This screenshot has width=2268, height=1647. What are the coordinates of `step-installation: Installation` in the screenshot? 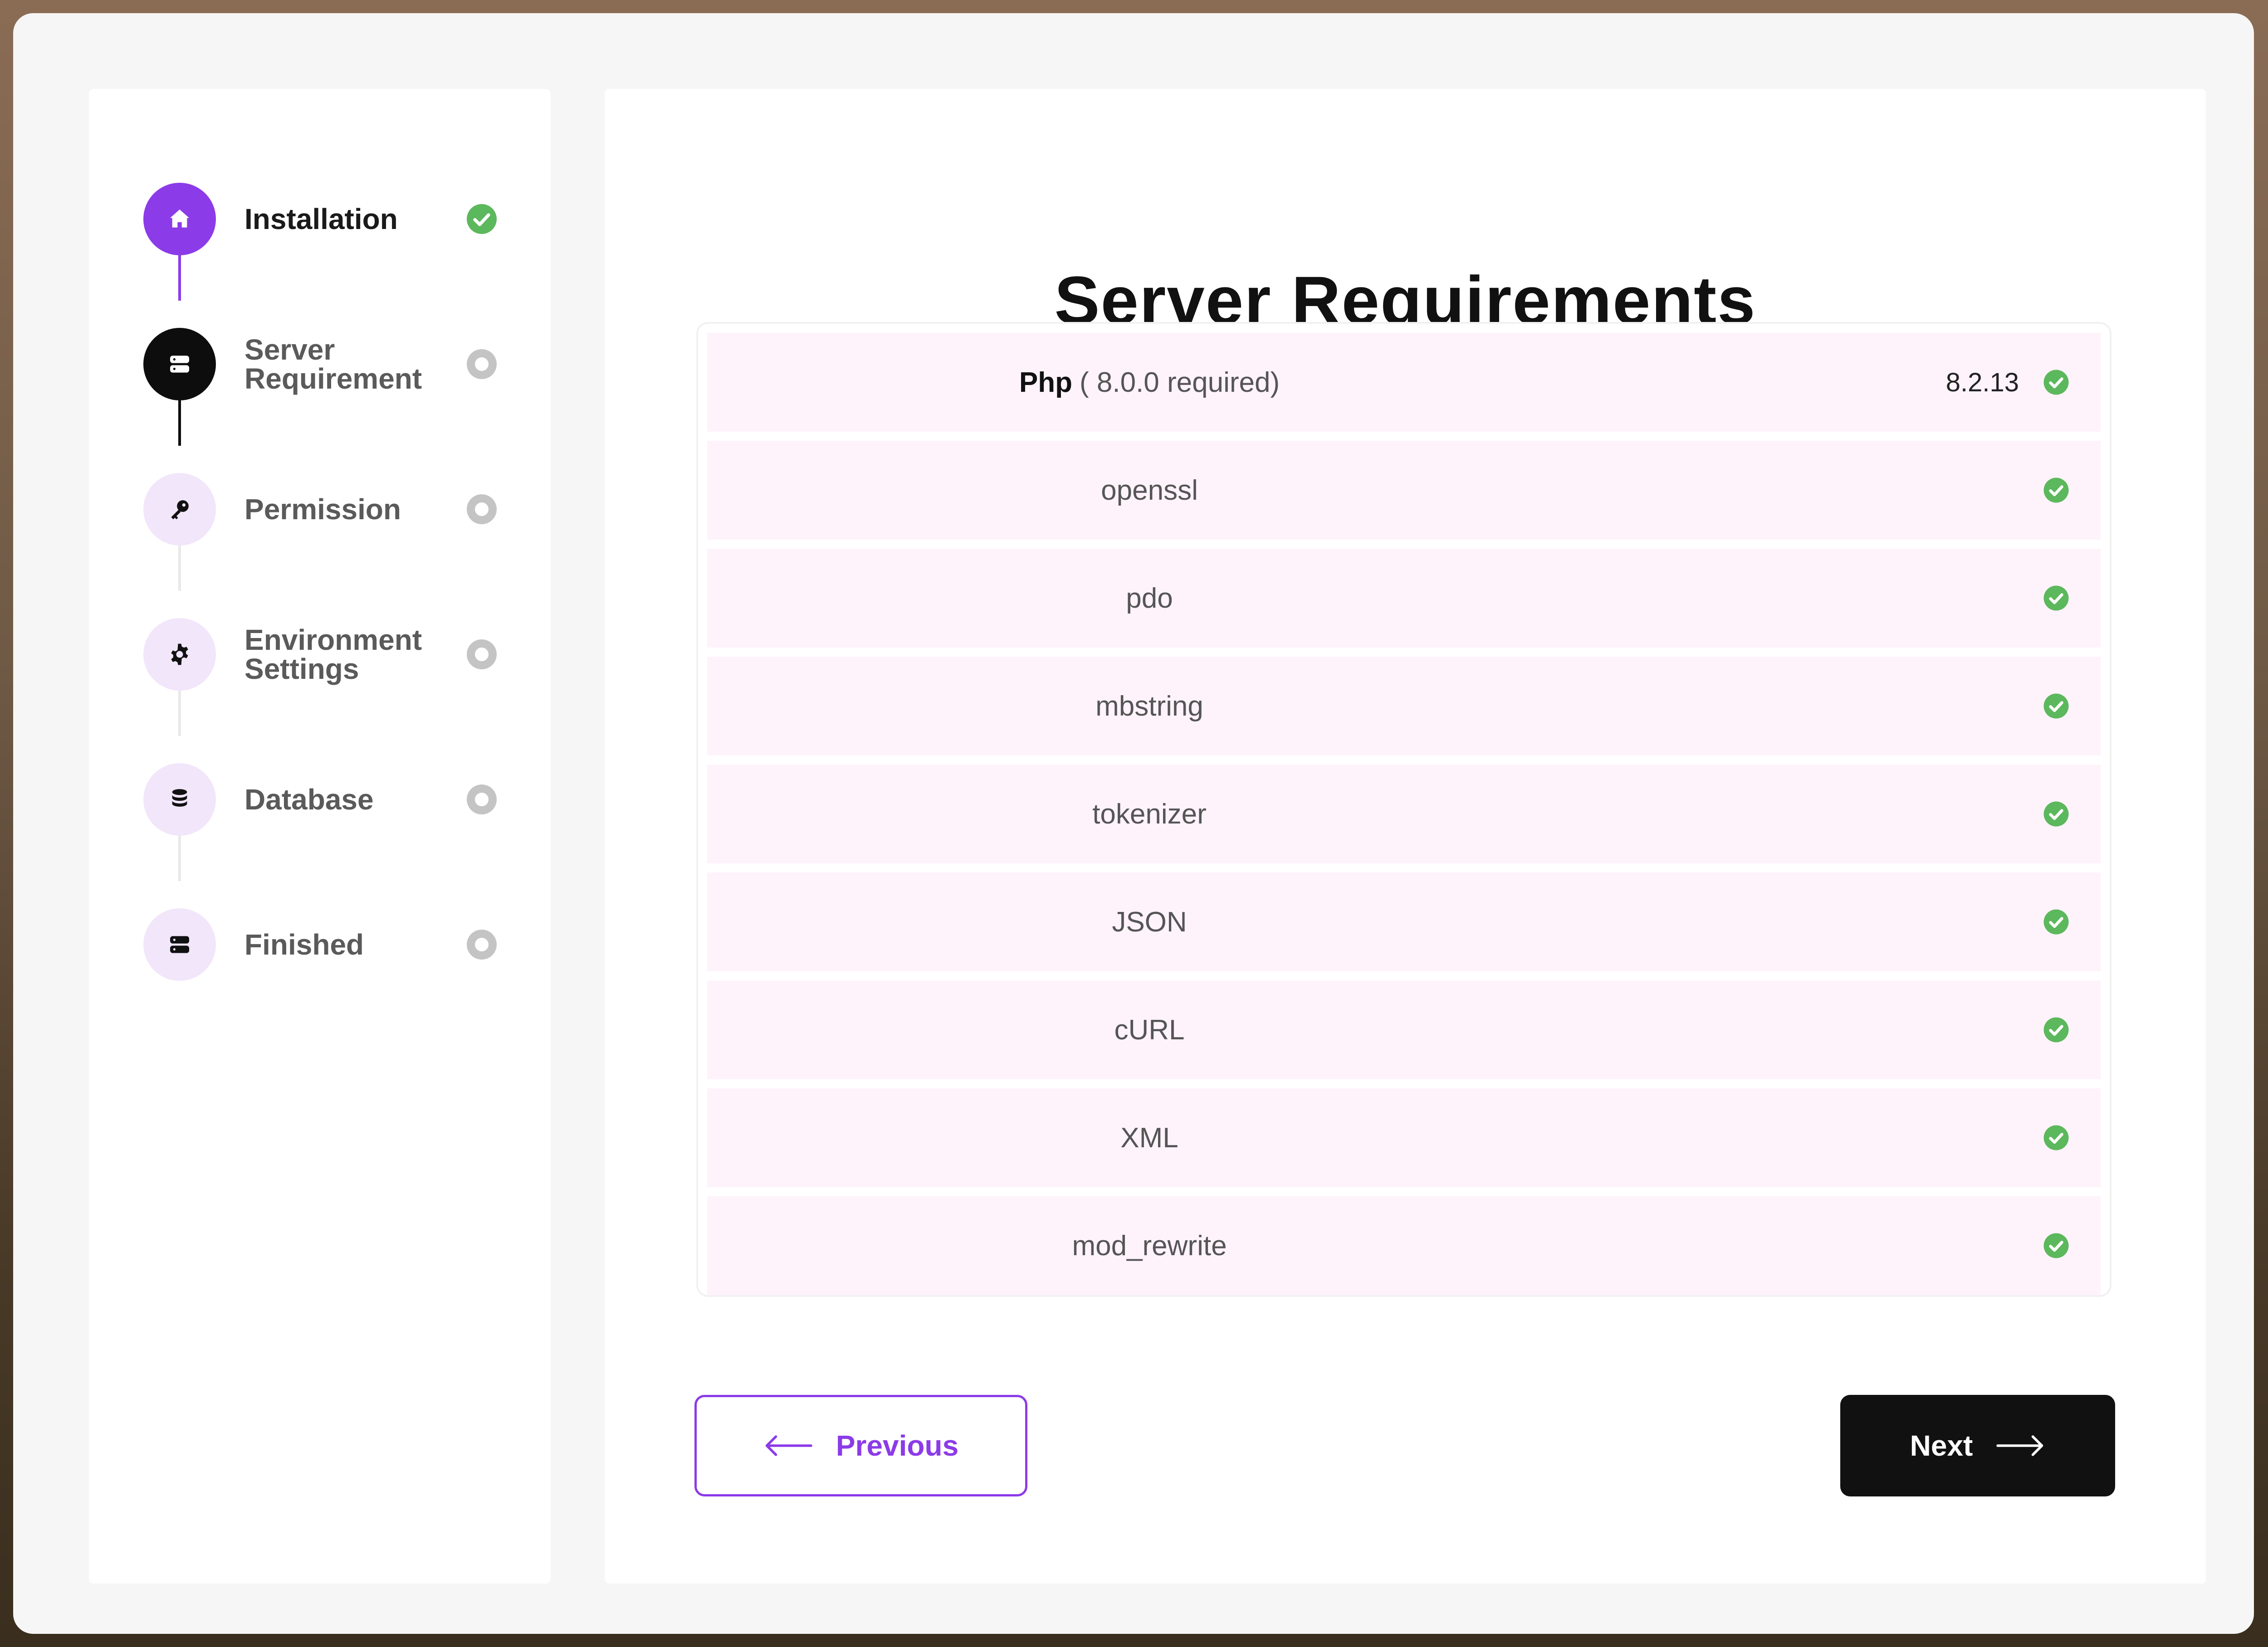 It's located at (333, 219).